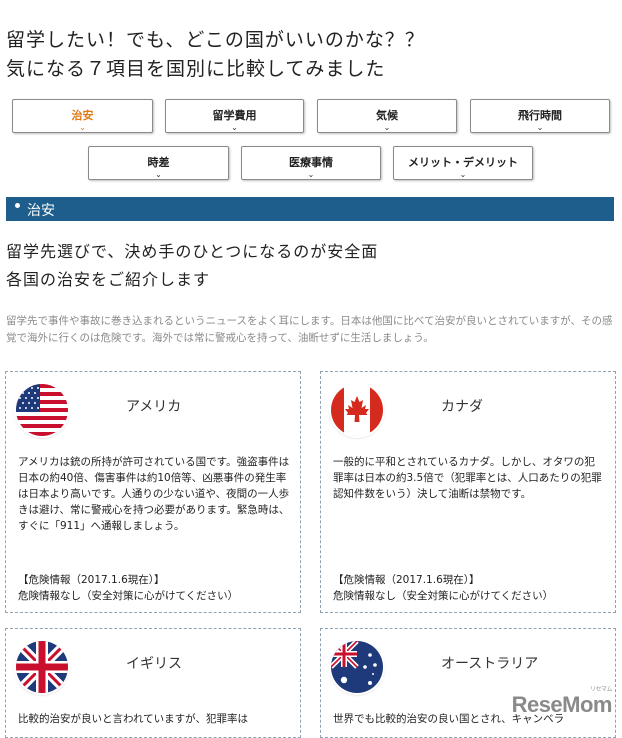  I want to click on tab-label: 留学費用, so click(234, 115).